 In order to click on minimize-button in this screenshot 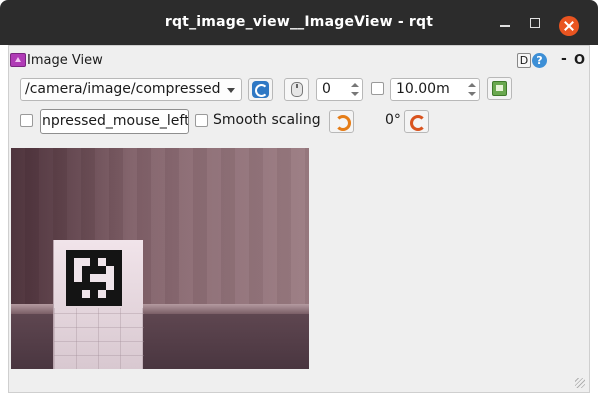, I will do `click(505, 23)`.